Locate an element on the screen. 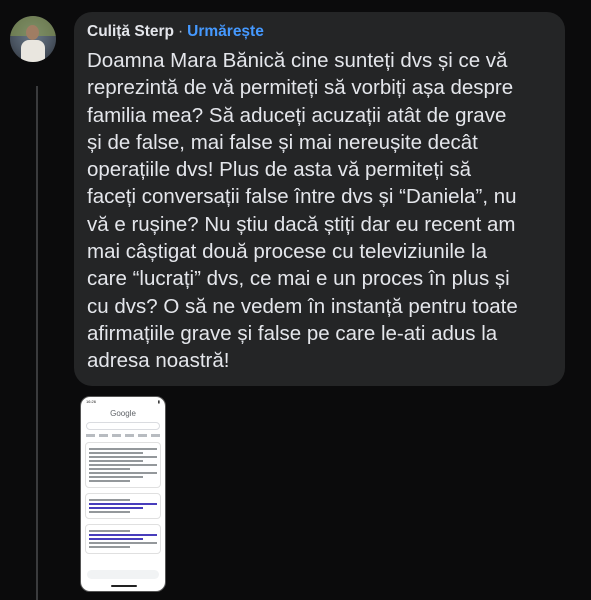 The image size is (591, 600). avatar is located at coordinates (33, 39).